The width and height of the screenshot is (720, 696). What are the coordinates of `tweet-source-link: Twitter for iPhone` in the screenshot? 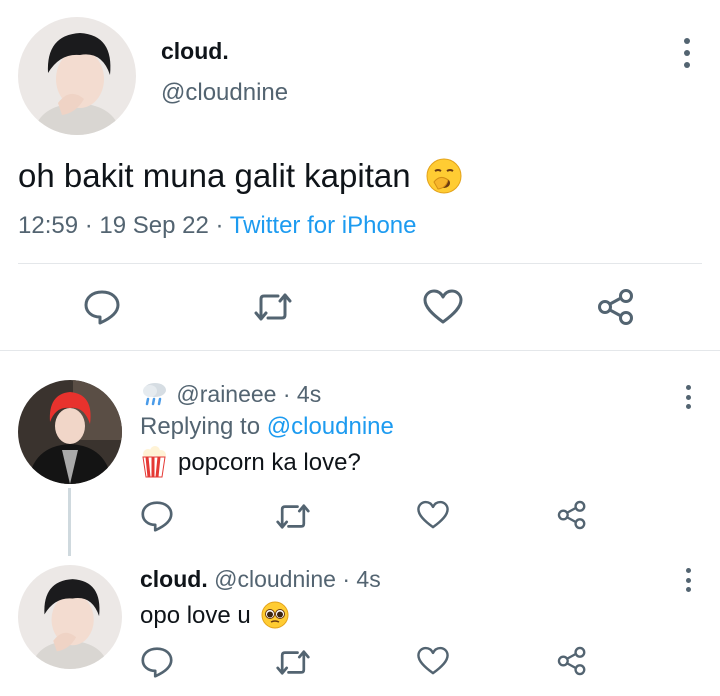 It's located at (323, 225).